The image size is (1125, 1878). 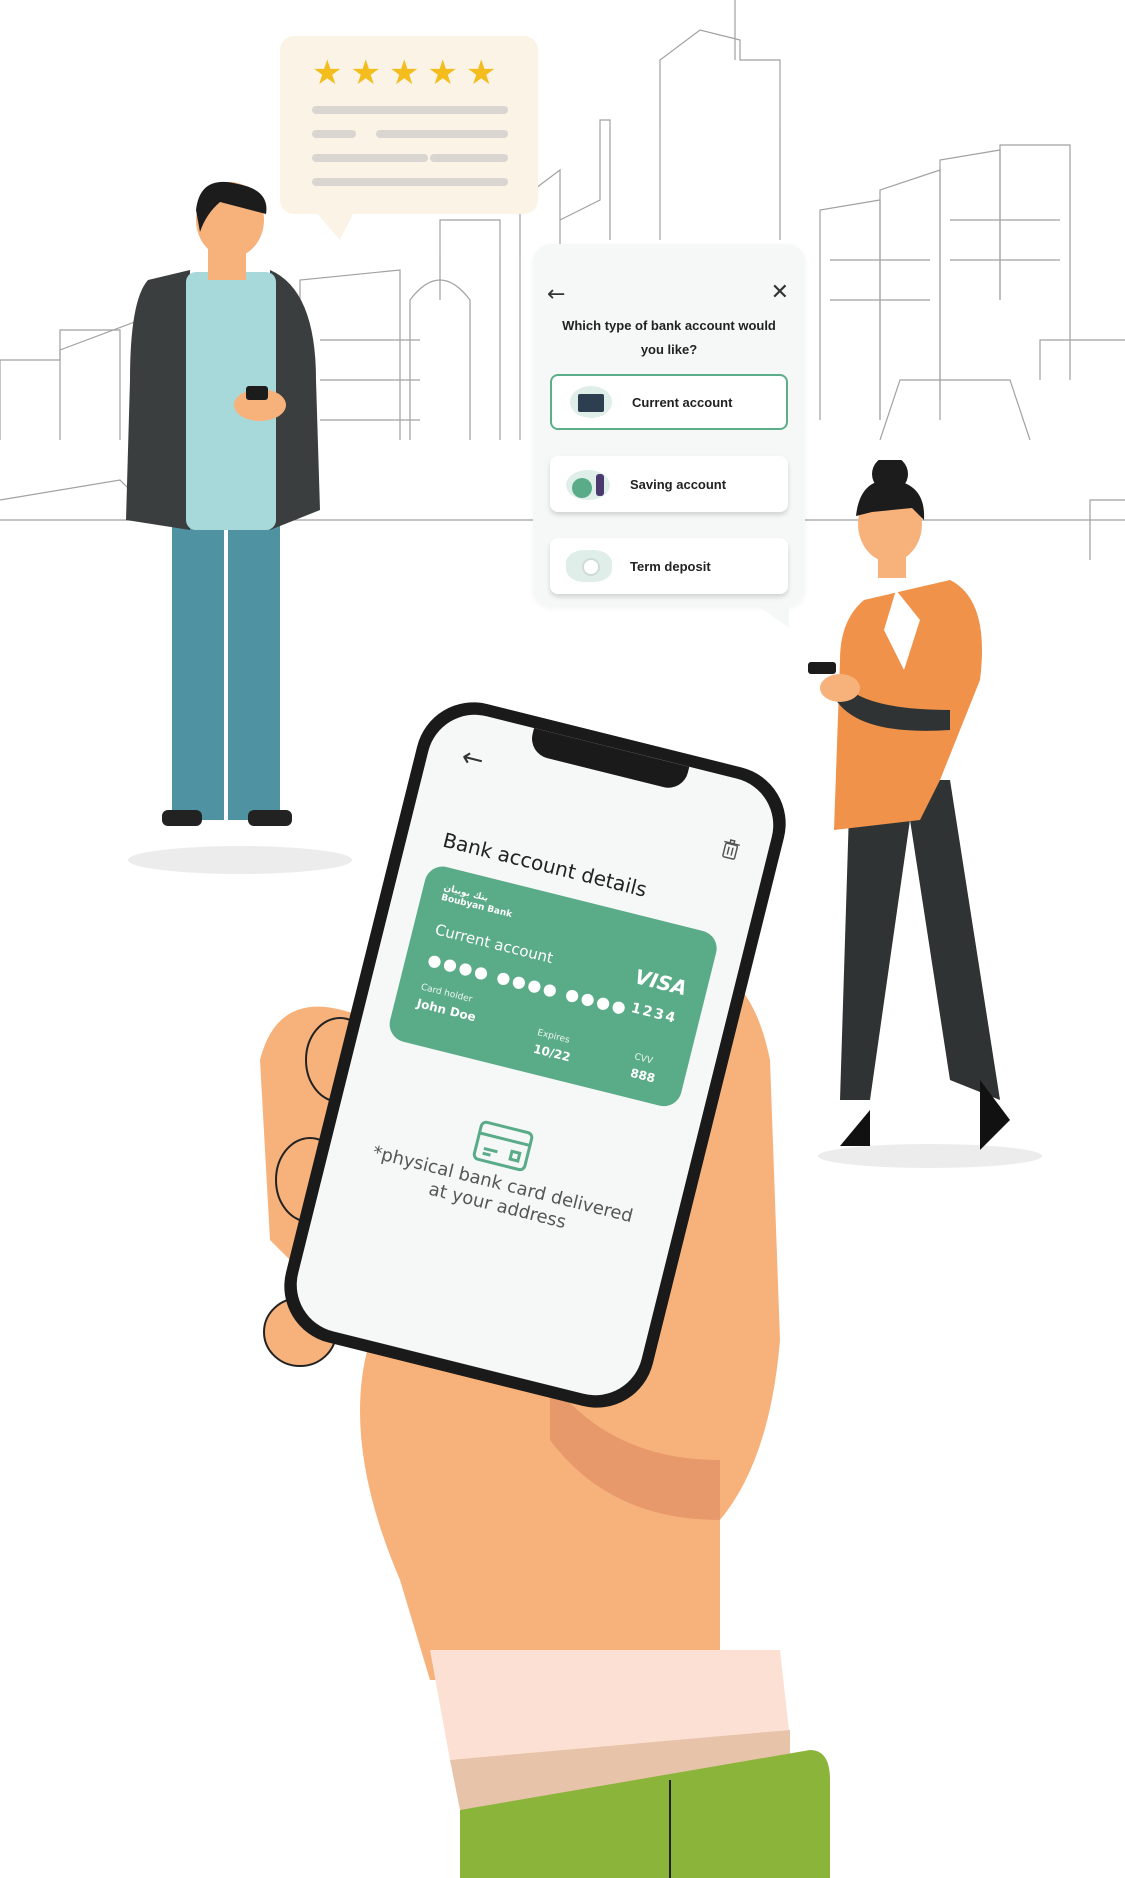 I want to click on option-term-deposit: Term deposit, so click(x=669, y=566).